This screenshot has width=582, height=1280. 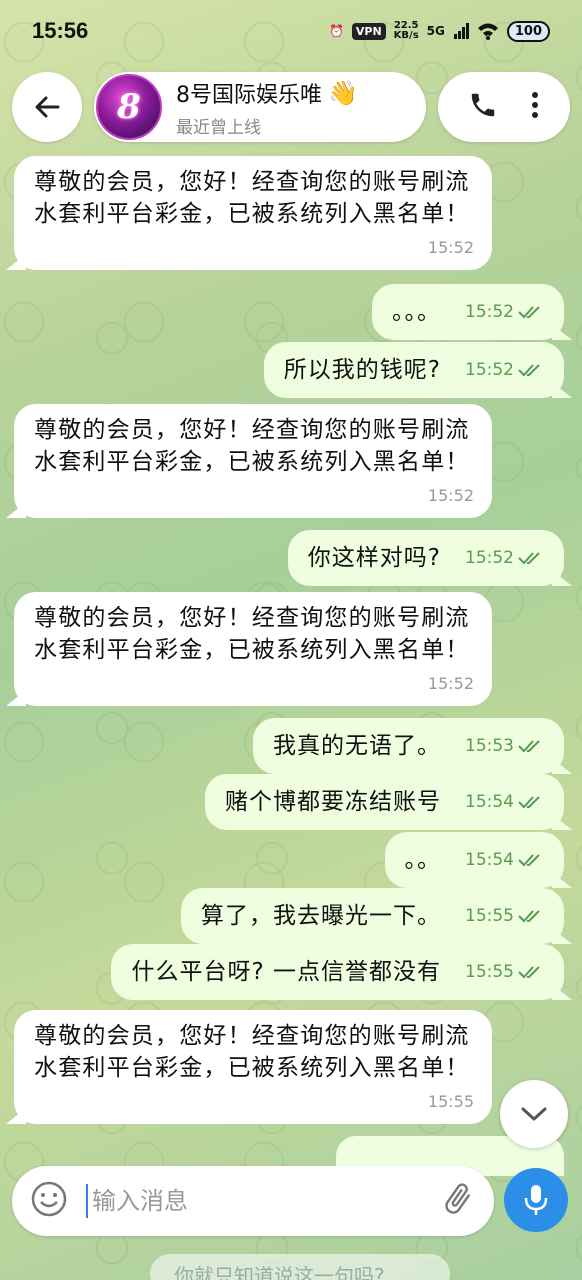 I want to click on emoji-icon, so click(x=49, y=1199).